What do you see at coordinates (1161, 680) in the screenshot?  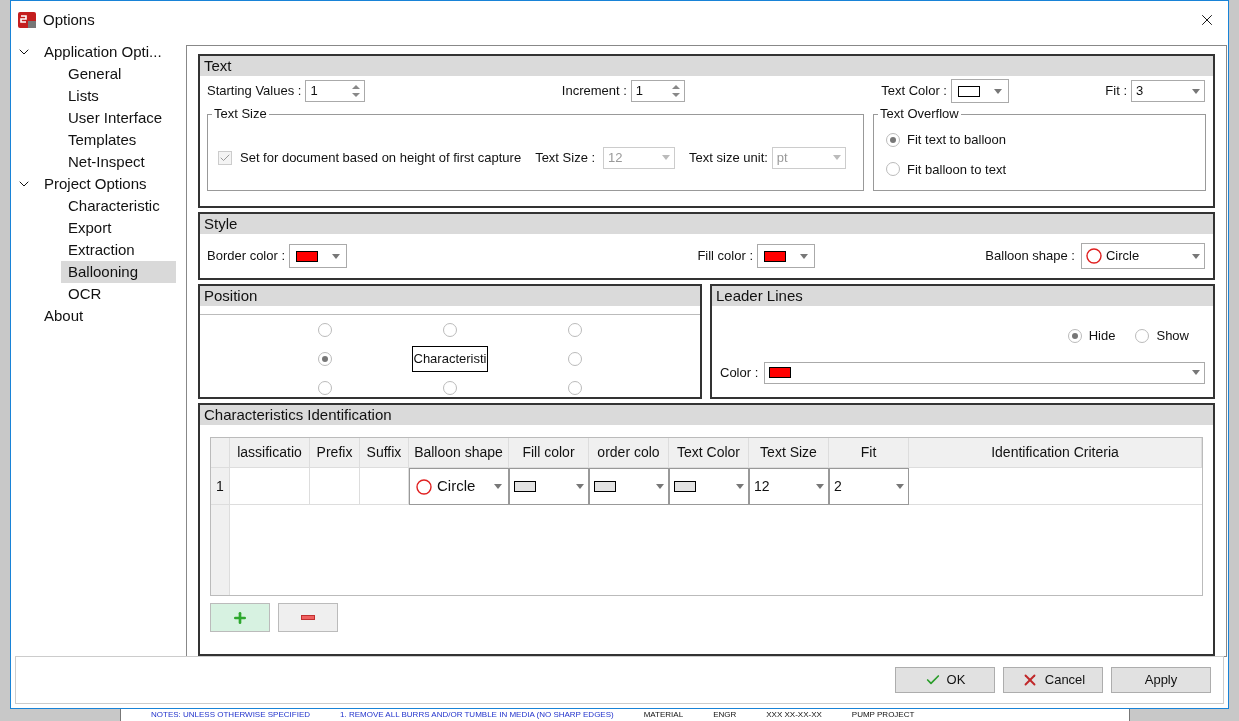 I see `dialog-button: Apply` at bounding box center [1161, 680].